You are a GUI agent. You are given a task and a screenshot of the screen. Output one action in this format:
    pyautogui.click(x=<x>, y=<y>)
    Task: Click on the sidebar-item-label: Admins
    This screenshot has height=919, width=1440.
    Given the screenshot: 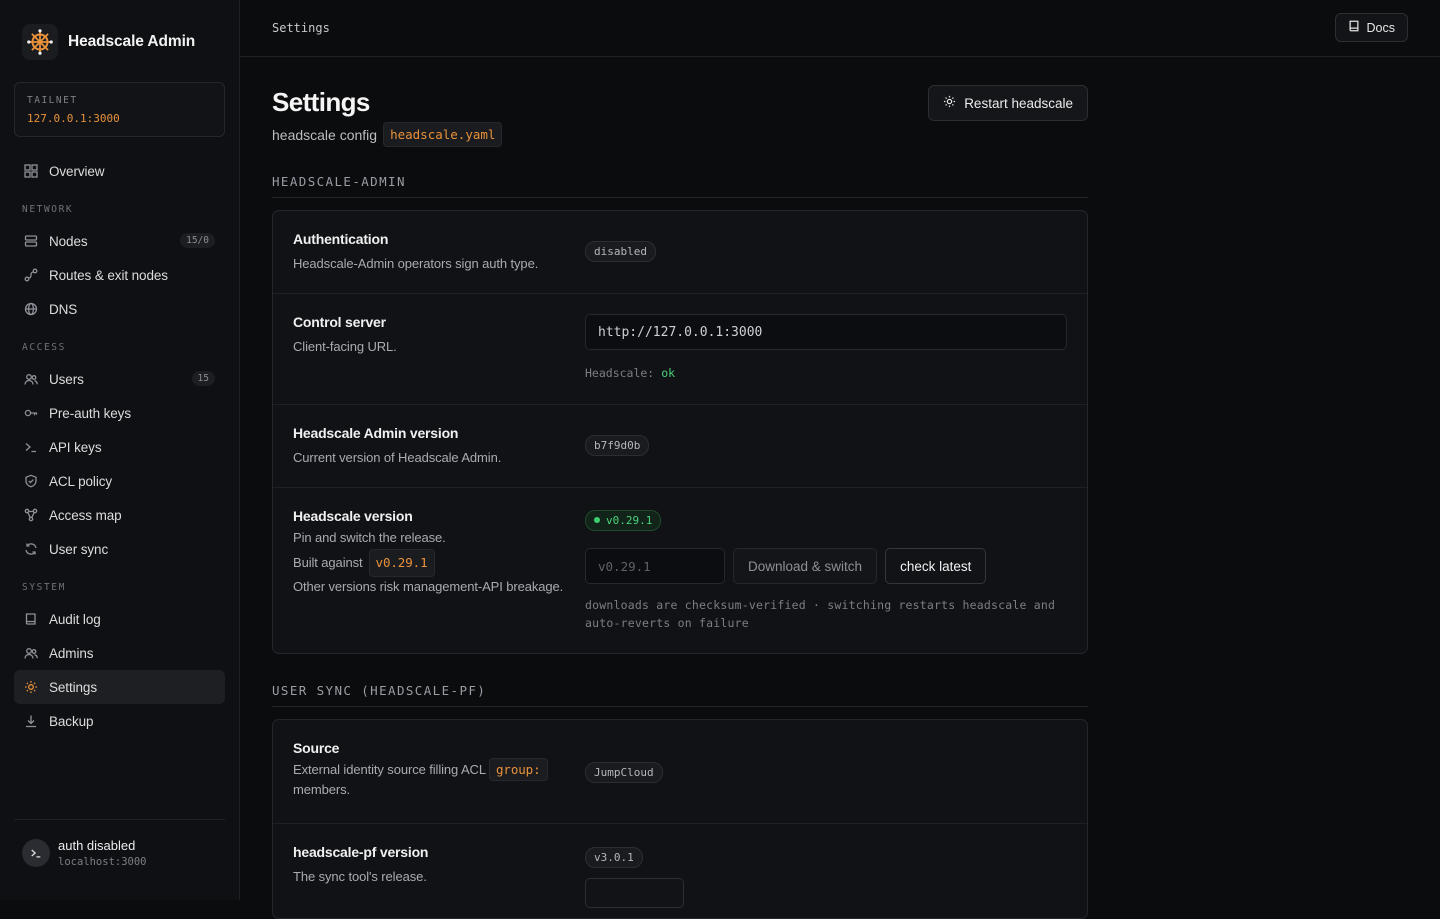 What is the action you would take?
    pyautogui.click(x=71, y=653)
    